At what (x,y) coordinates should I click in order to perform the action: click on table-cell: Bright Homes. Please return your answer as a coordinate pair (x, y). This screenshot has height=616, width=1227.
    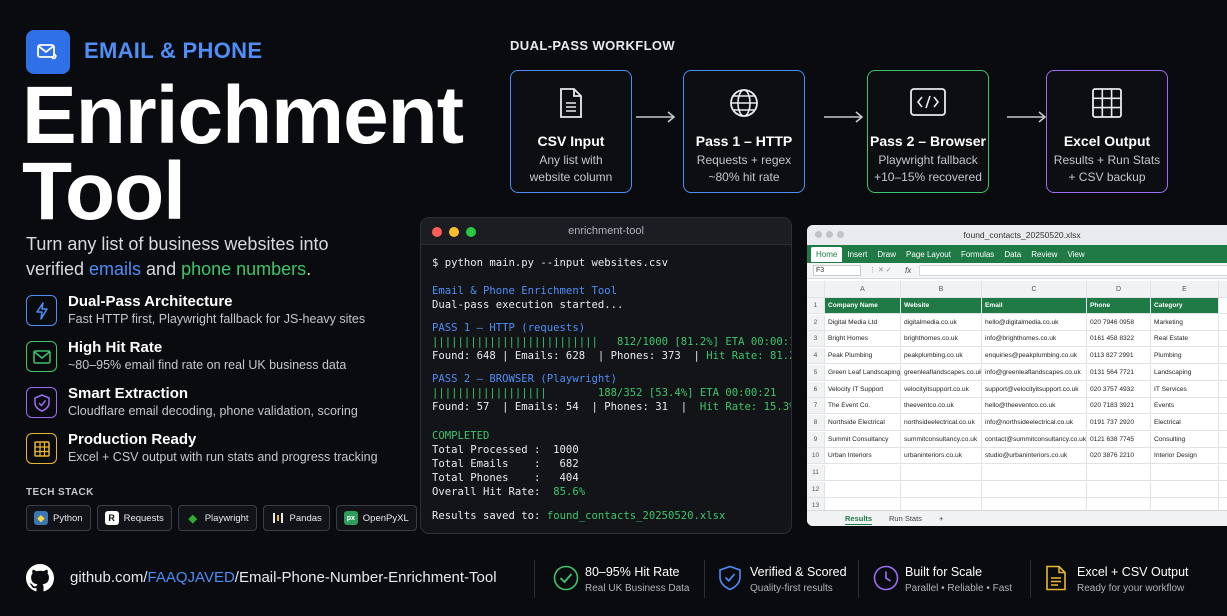
    Looking at the image, I should click on (863, 339).